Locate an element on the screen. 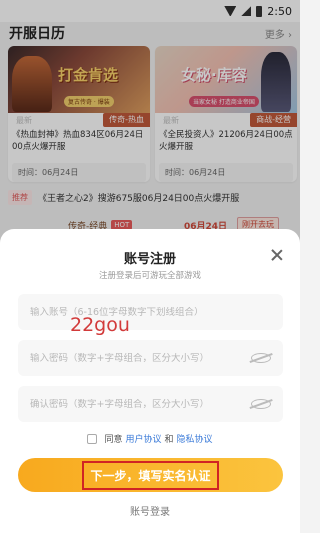 This screenshot has height=533, width=320. next-step-button: 下一步，填写实名认证 is located at coordinates (150, 475).